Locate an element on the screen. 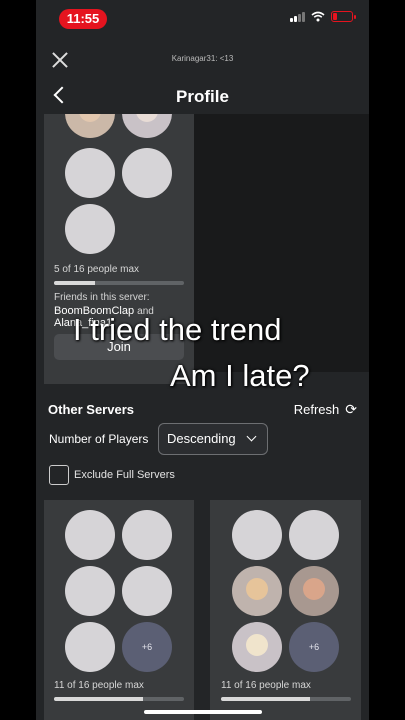  refresh-button: Refresh ⟳ is located at coordinates (325, 409).